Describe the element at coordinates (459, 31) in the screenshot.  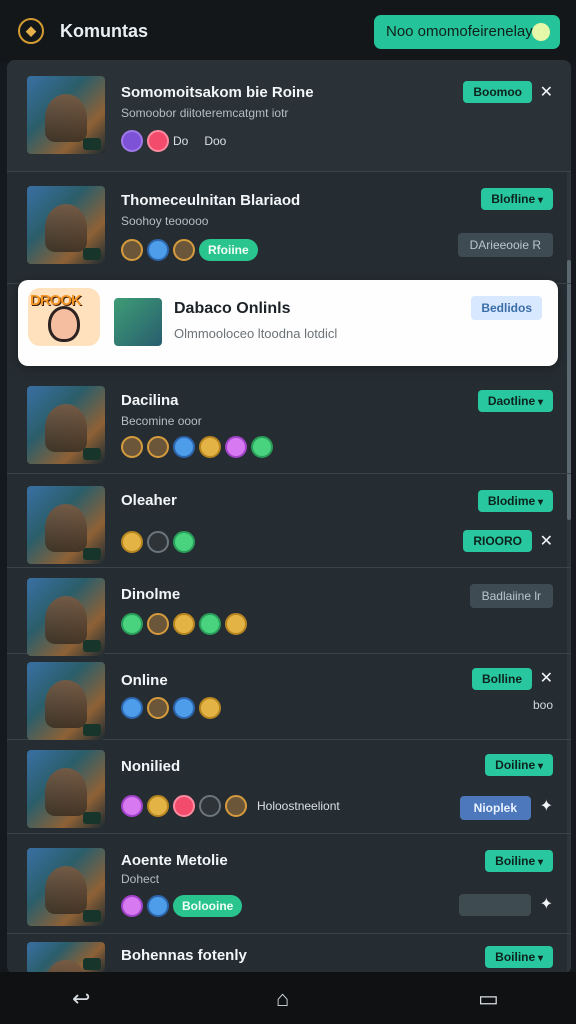
I see `top-action-label: Noo omomofeirenelay` at that location.